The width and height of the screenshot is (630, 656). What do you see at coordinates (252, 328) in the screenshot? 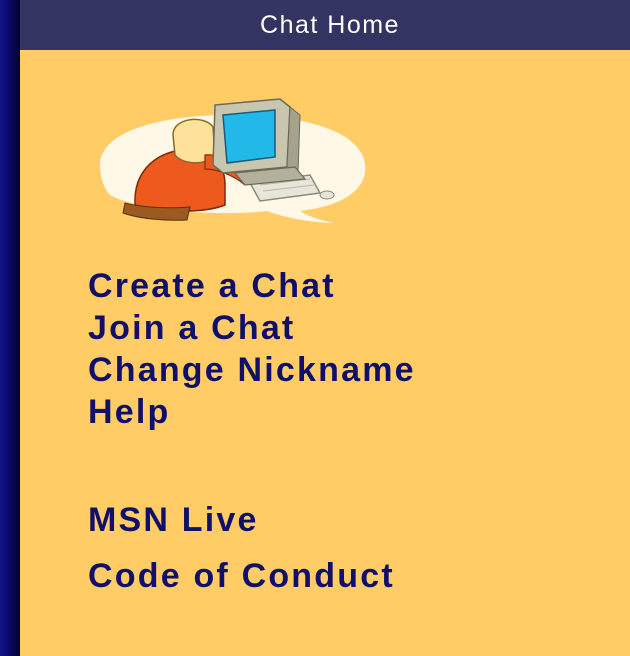
I see `join-chat-link: Join a Chat` at bounding box center [252, 328].